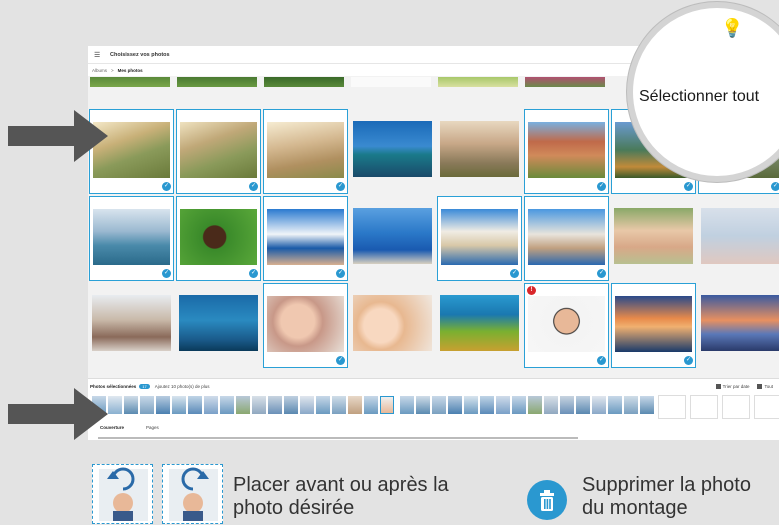  Describe the element at coordinates (736, 386) in the screenshot. I see `sort-label: Trier par date` at that location.